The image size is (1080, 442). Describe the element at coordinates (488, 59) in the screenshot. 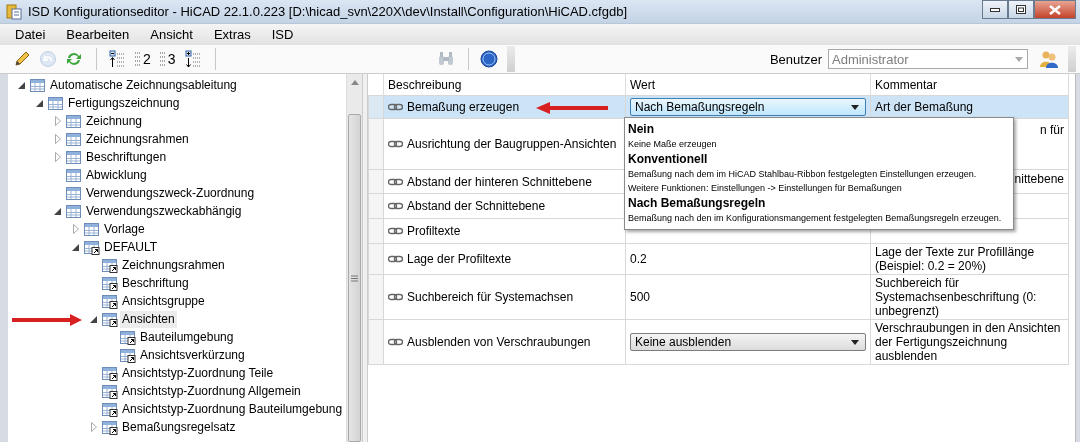

I see `help-icon` at that location.